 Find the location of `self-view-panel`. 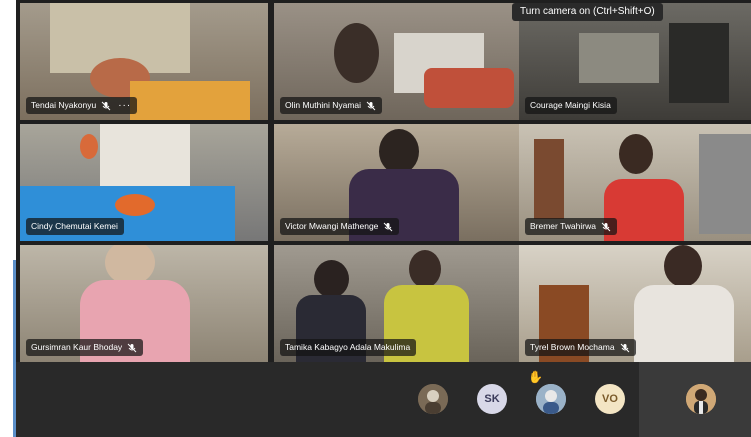

self-view-panel is located at coordinates (695, 399).